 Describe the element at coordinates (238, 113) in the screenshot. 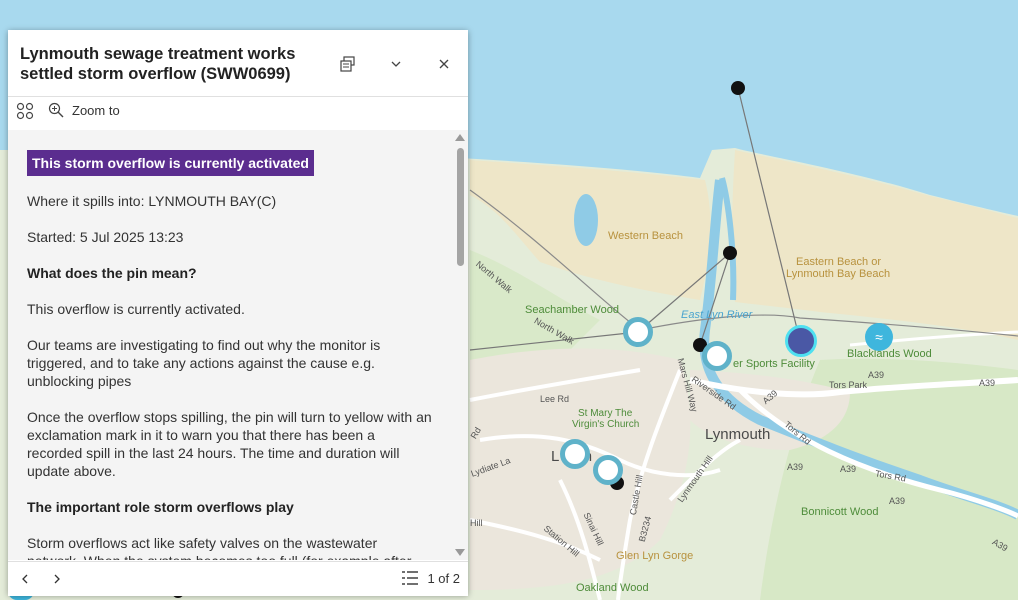

I see `popup-actions: Zoom to` at that location.